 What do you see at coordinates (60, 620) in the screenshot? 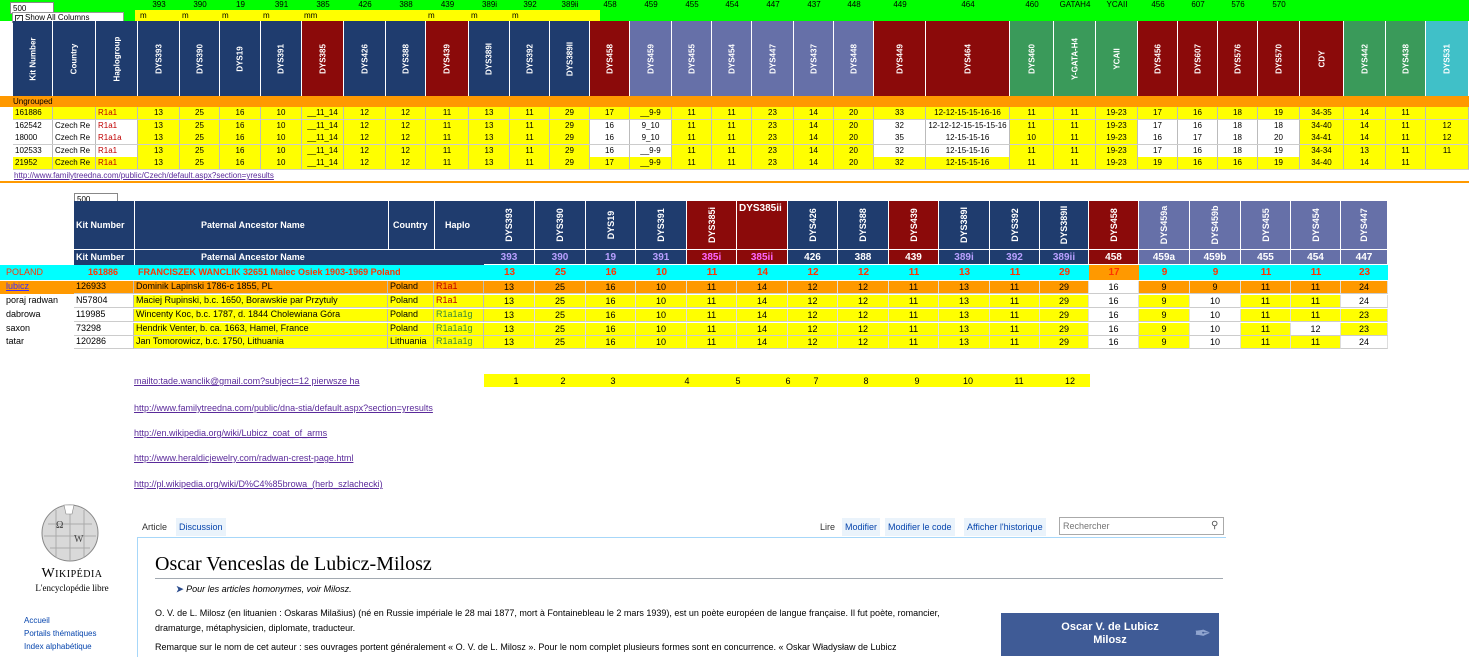
I see `sidebar-item-accueil: Accueil` at bounding box center [60, 620].